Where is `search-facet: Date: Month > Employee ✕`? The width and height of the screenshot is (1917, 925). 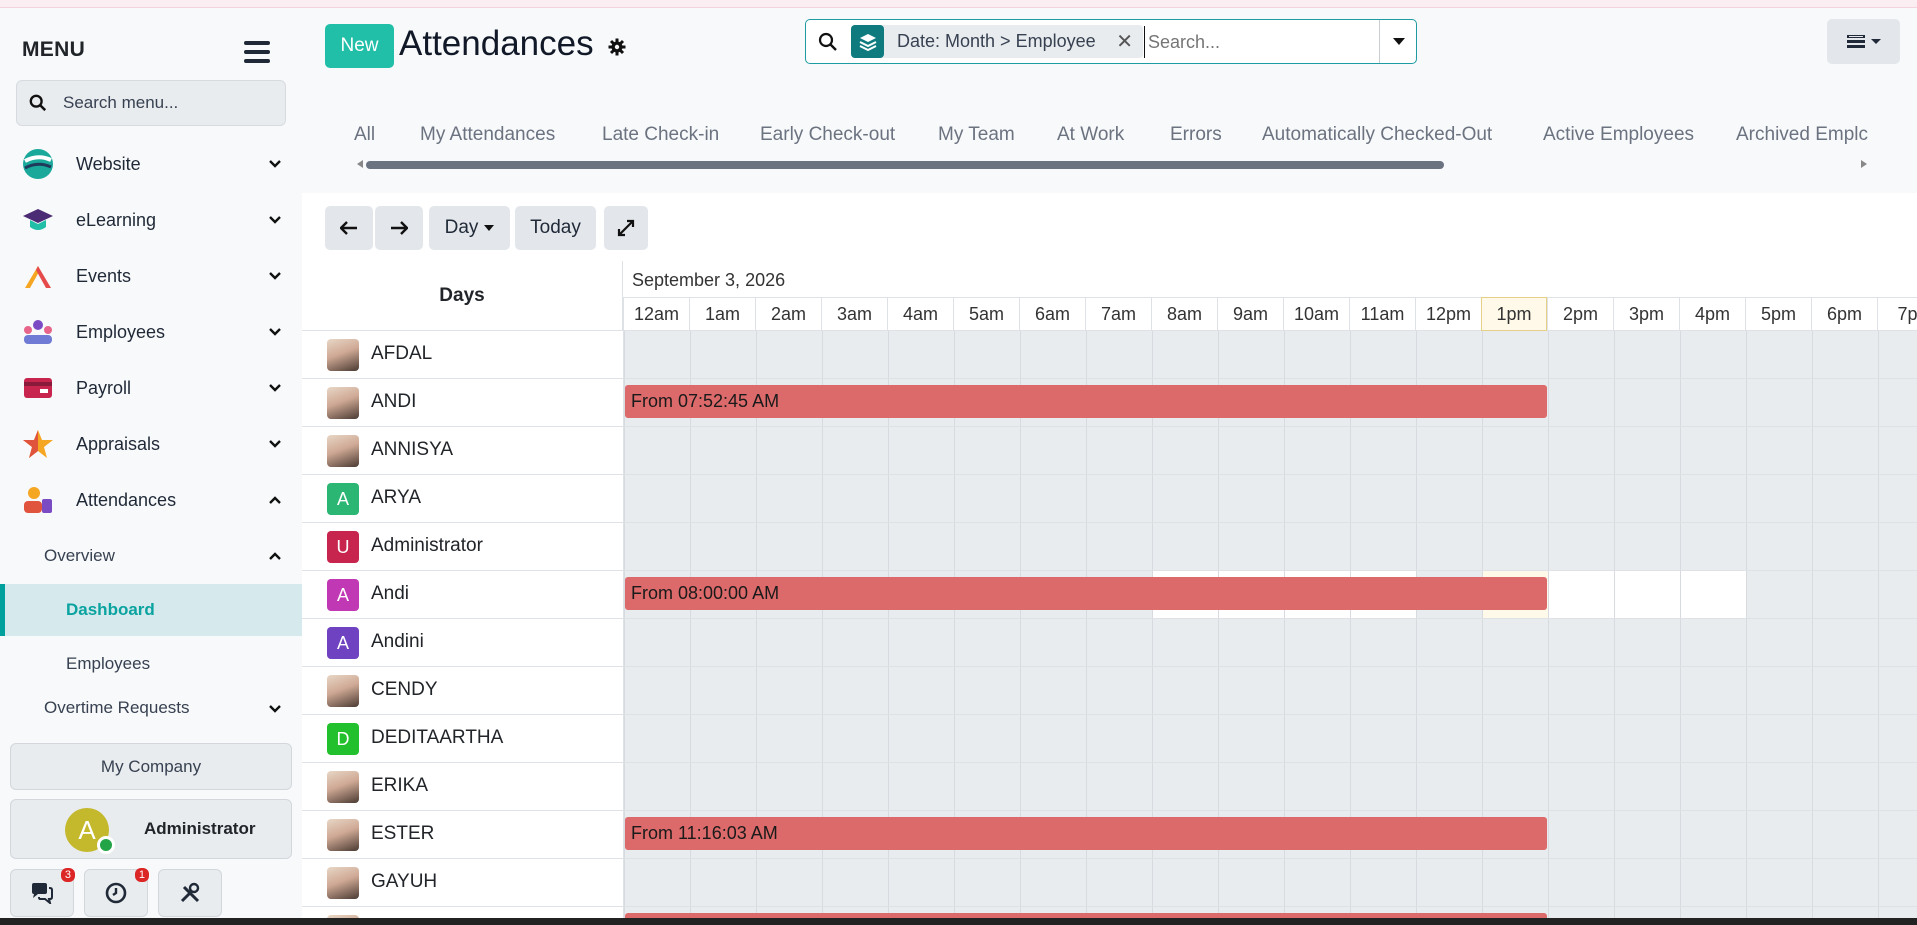
search-facet: Date: Month > Employee ✕ is located at coordinates (997, 41).